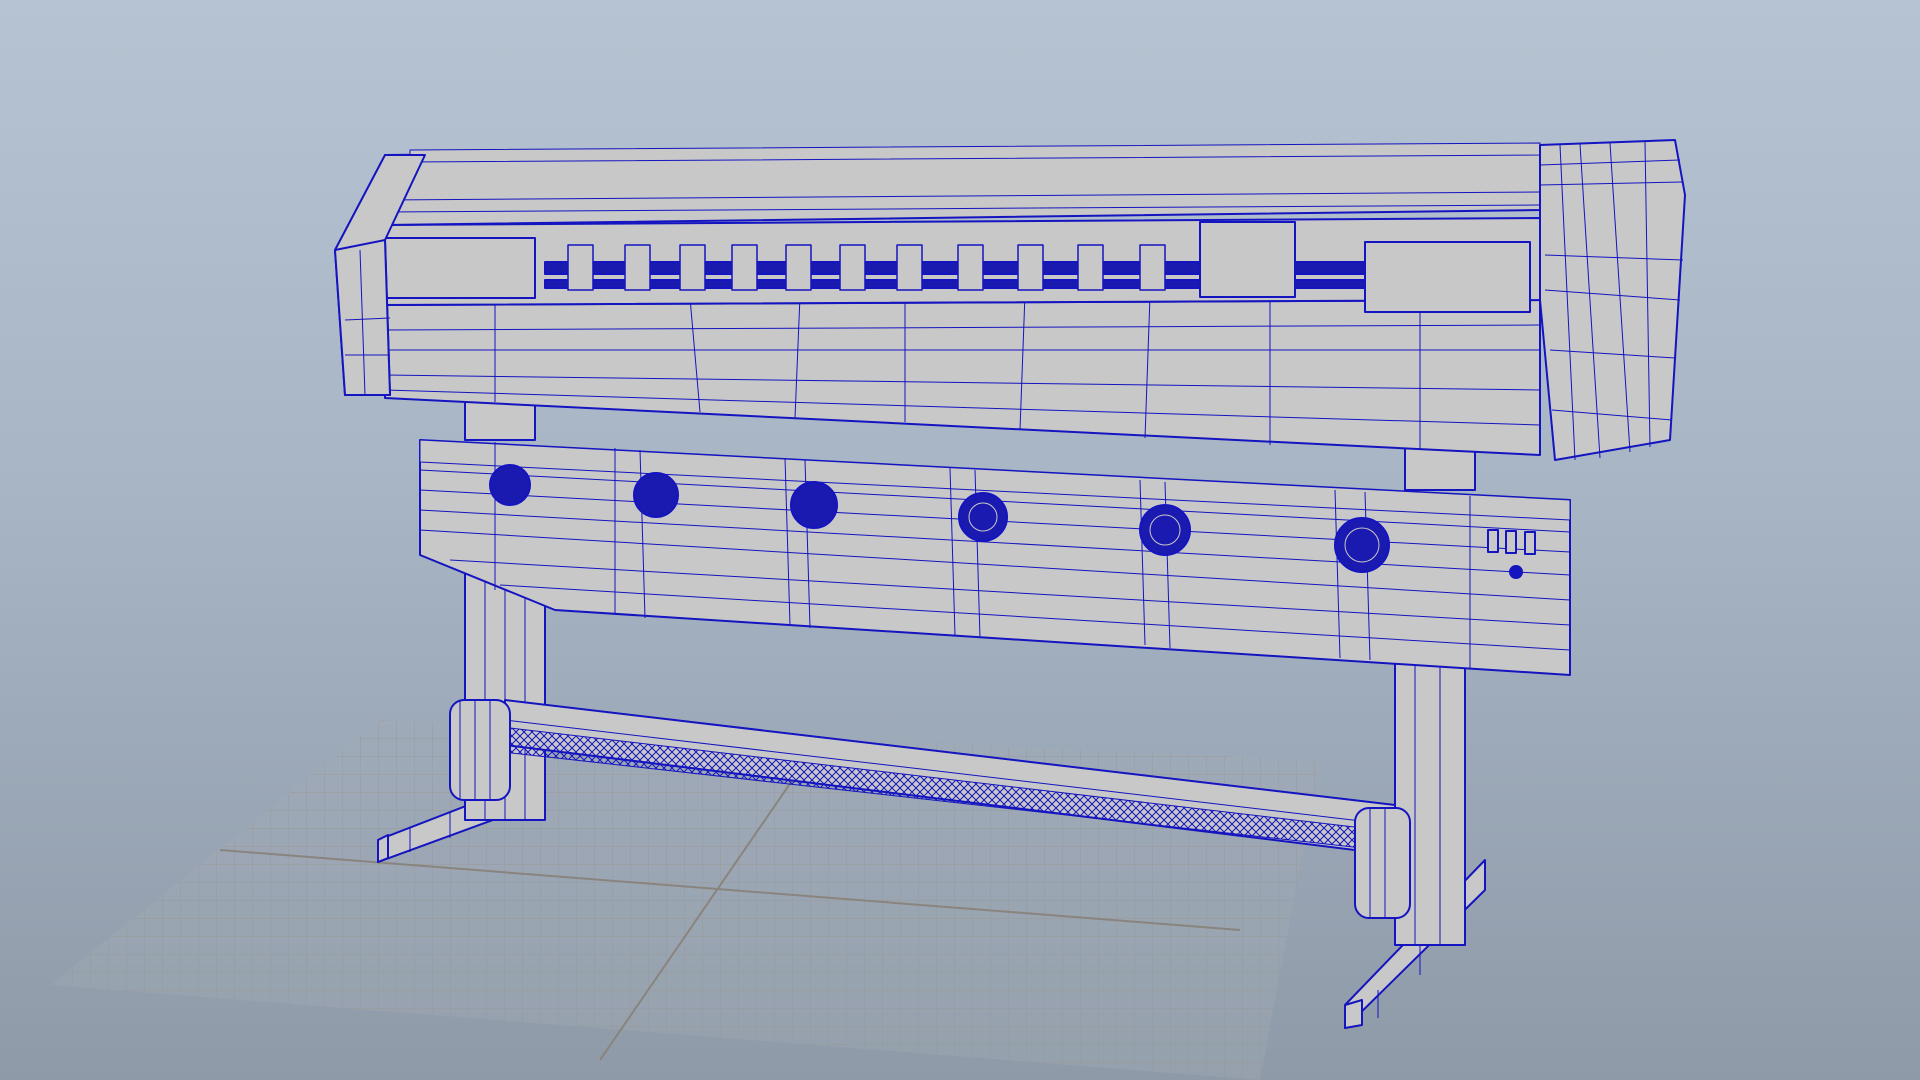 This screenshot has width=1920, height=1080. What do you see at coordinates (1516, 572) in the screenshot?
I see `power-knob-icon` at bounding box center [1516, 572].